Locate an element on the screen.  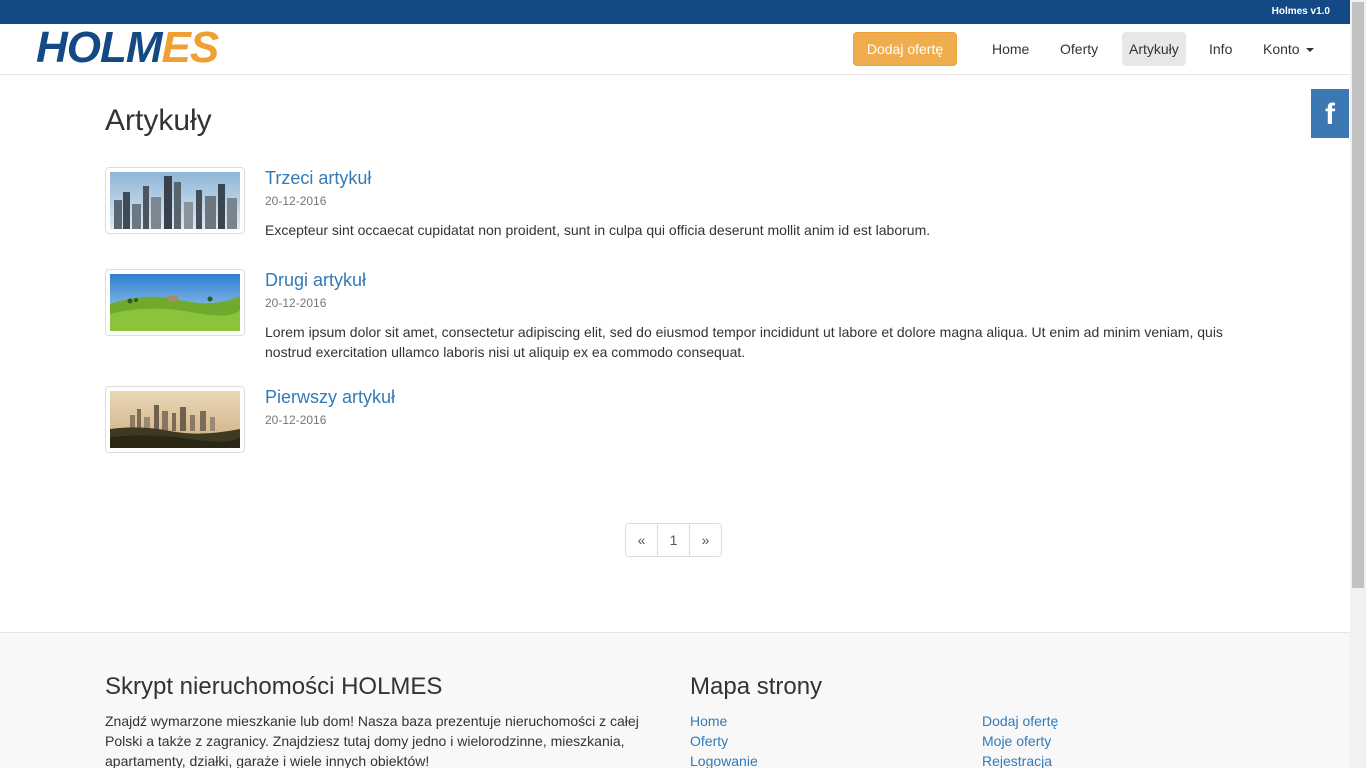
footer-link-oferty: Oferty is located at coordinates (724, 741).